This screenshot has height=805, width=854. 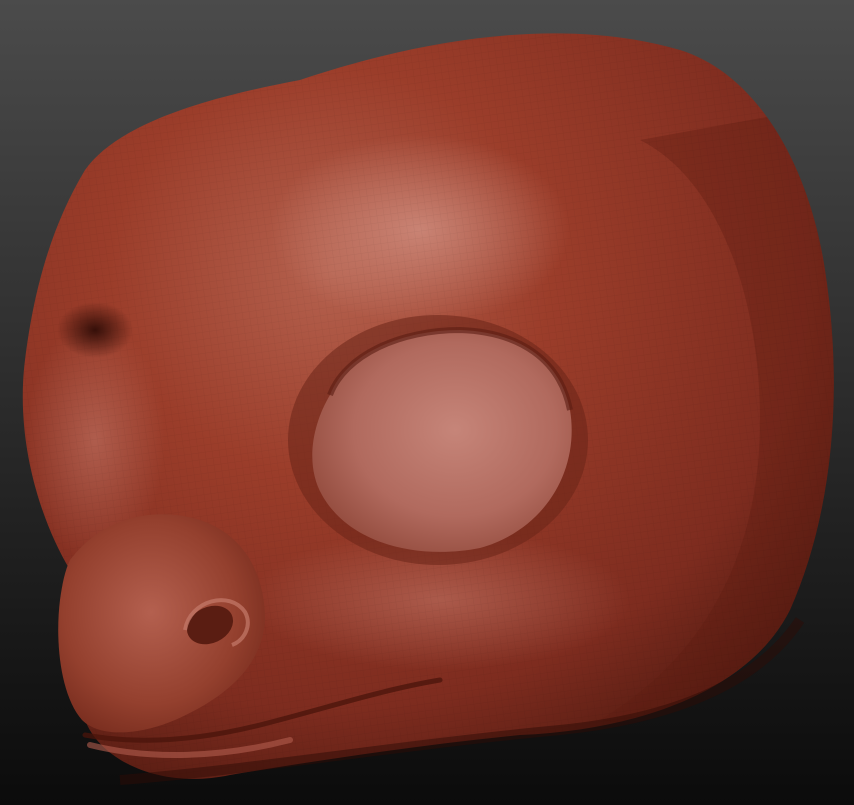 What do you see at coordinates (95, 330) in the screenshot?
I see `left-eye-pit` at bounding box center [95, 330].